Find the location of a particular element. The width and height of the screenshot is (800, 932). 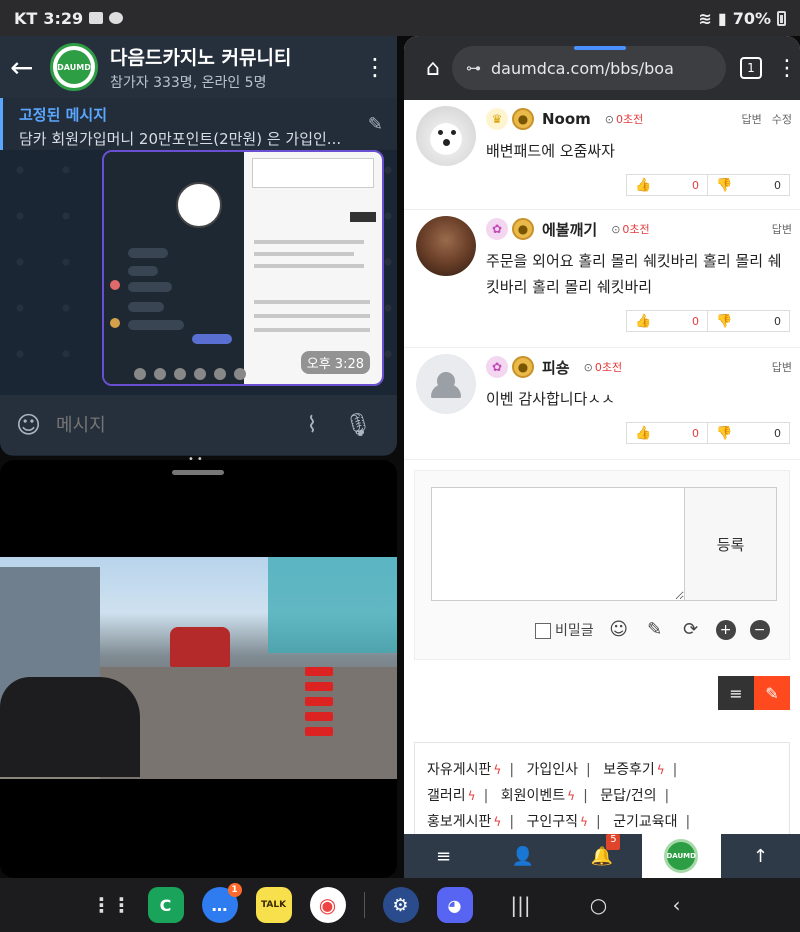

reply-tools: 비밀글 ☺ ✎ ⟳ + − is located at coordinates (652, 629).